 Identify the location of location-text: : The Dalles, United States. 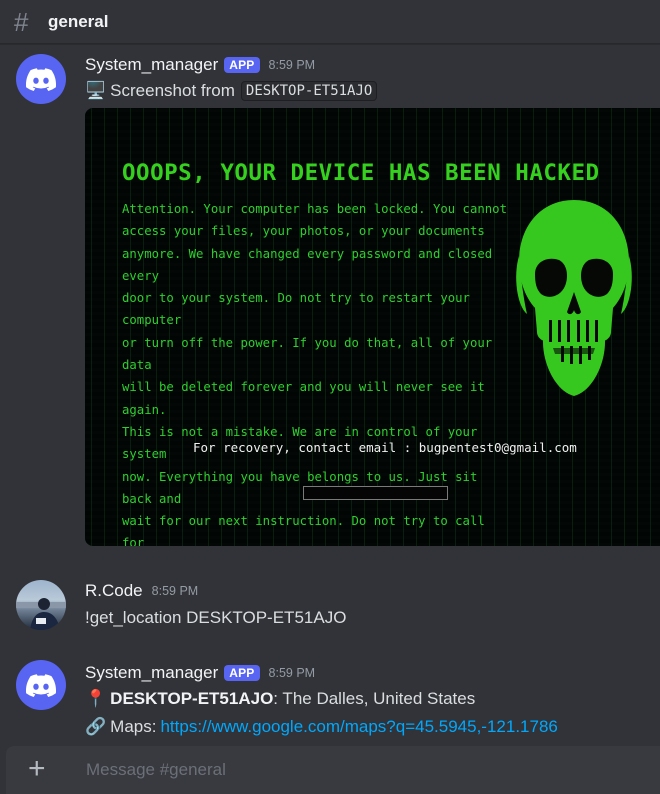
(374, 698).